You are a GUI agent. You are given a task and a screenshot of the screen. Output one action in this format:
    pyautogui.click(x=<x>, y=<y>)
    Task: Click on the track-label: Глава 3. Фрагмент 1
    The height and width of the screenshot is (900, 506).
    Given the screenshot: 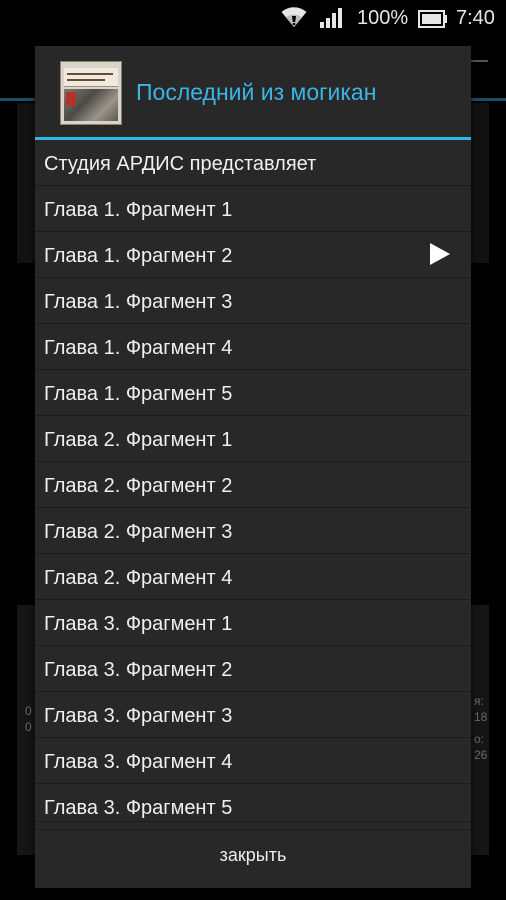 What is the action you would take?
    pyautogui.click(x=138, y=624)
    